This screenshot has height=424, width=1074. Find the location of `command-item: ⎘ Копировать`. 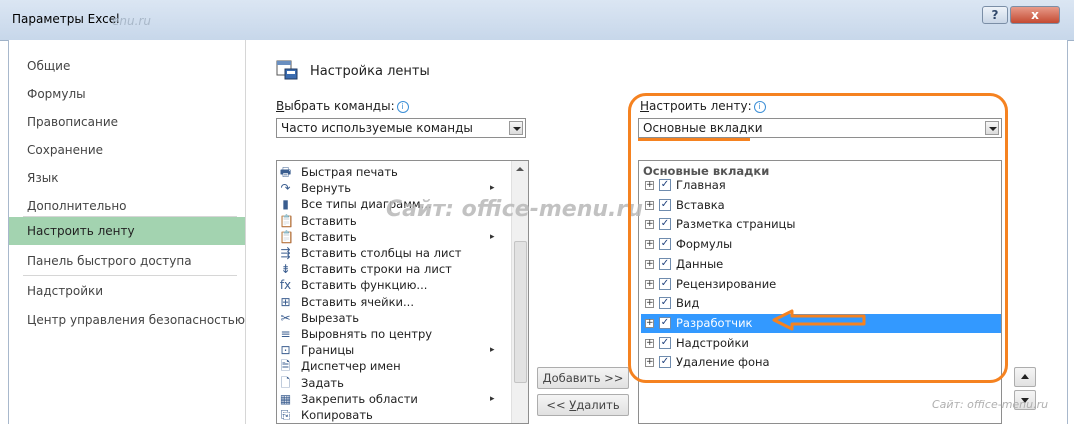

command-item: ⎘ Копировать is located at coordinates (400, 415).